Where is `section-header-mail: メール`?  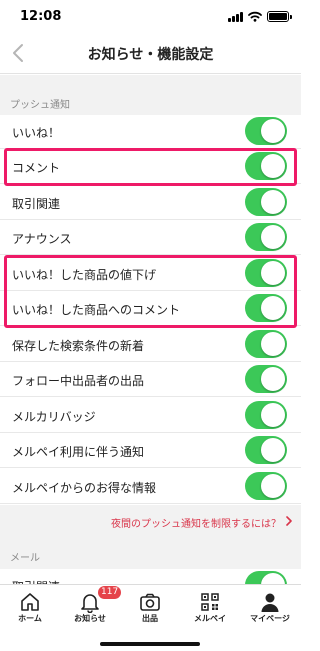
section-header-mail: メール is located at coordinates (150, 554).